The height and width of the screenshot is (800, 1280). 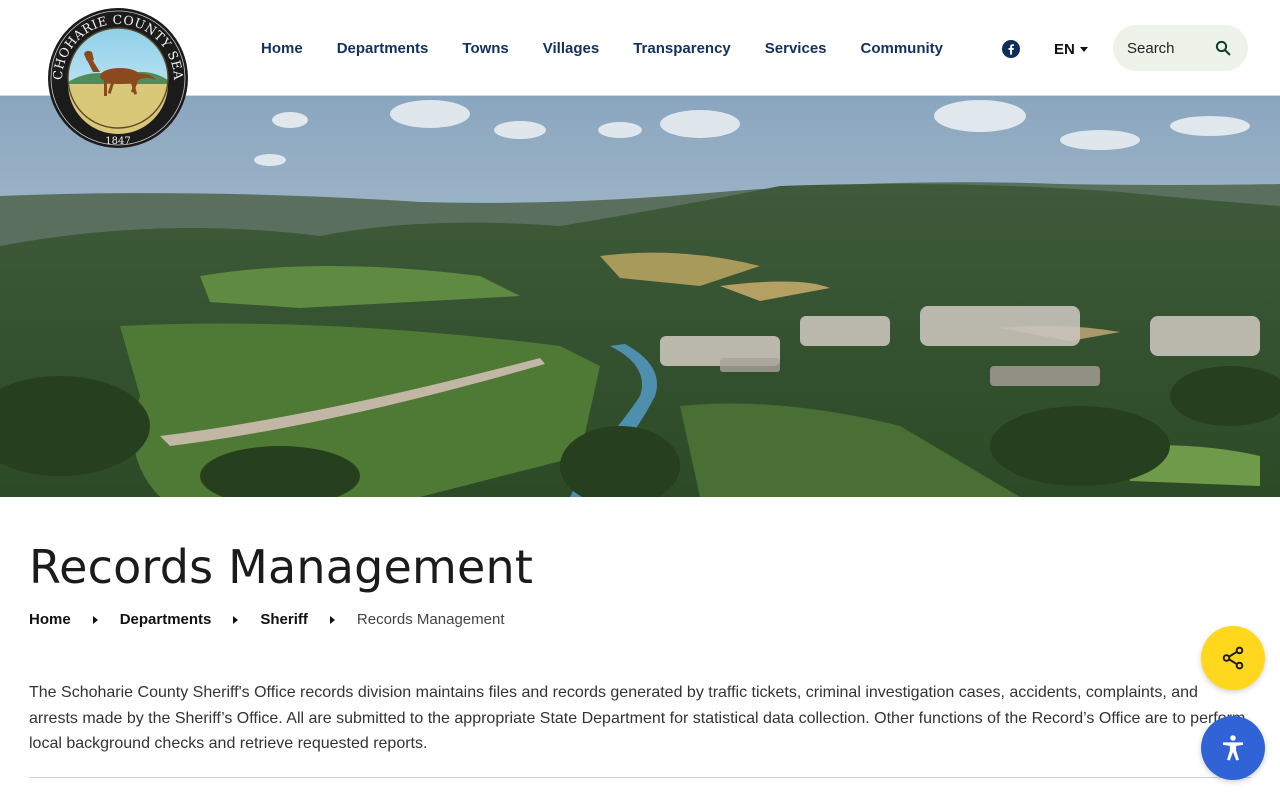 I want to click on language-selector: EN, so click(x=1071, y=49).